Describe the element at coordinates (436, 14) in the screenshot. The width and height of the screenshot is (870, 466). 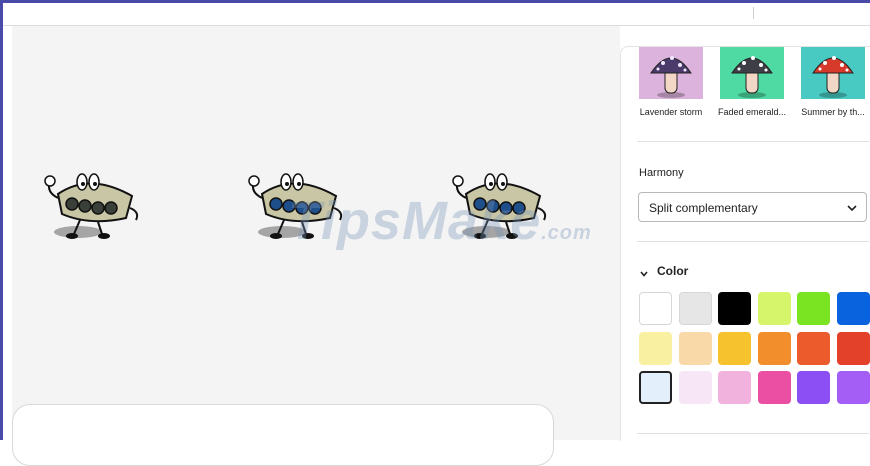
I see `top-bar` at that location.